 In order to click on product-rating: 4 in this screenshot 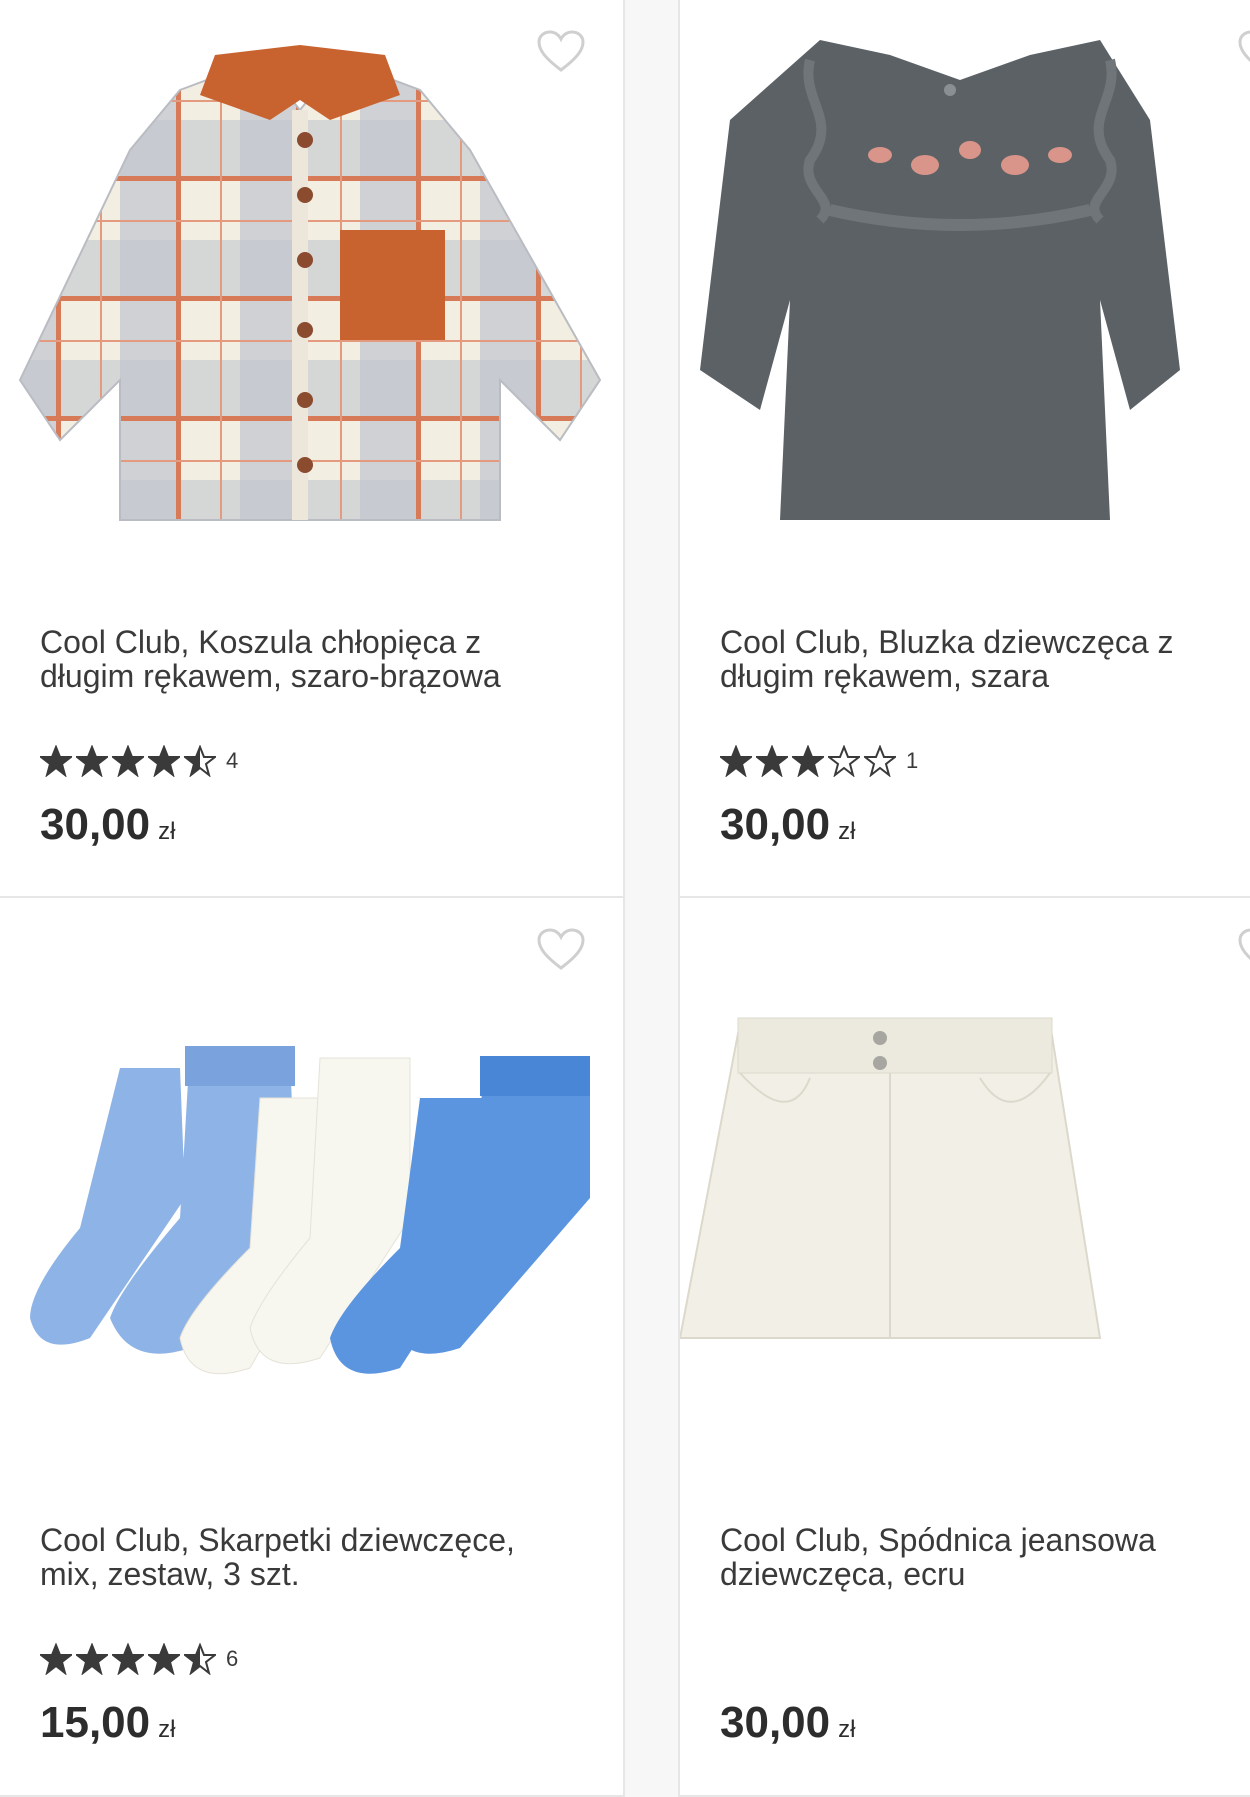, I will do `click(139, 761)`.